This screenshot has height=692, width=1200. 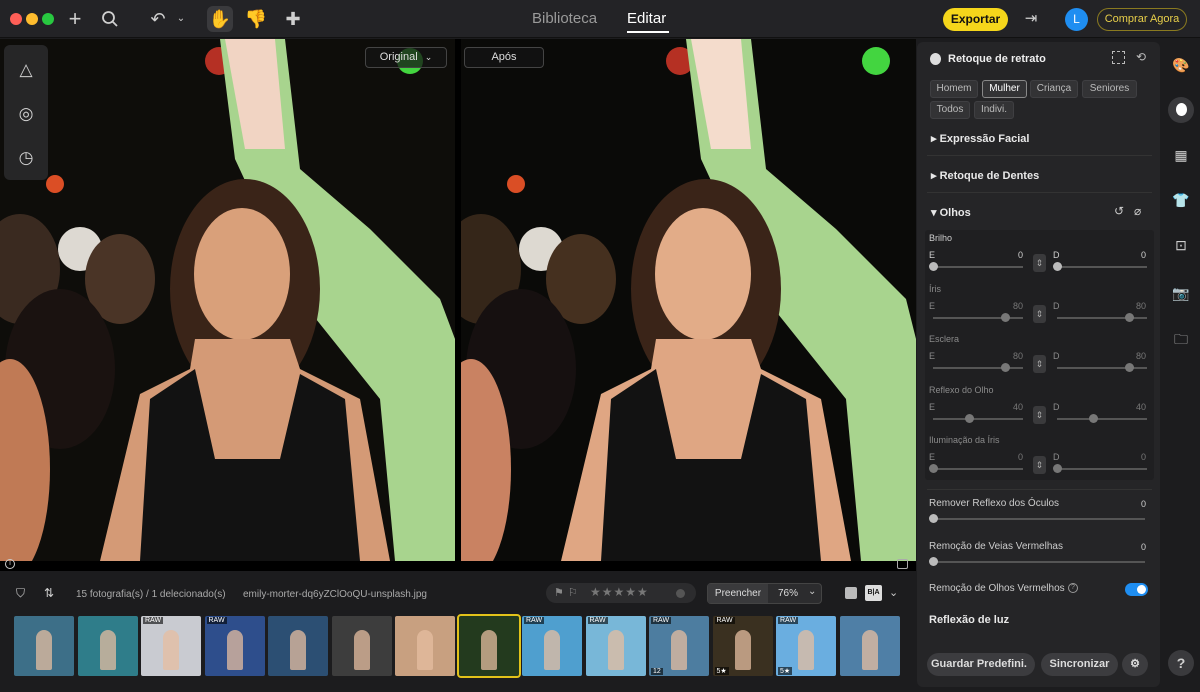 I want to click on buy-now-button: Comprar Agora, so click(x=1142, y=19).